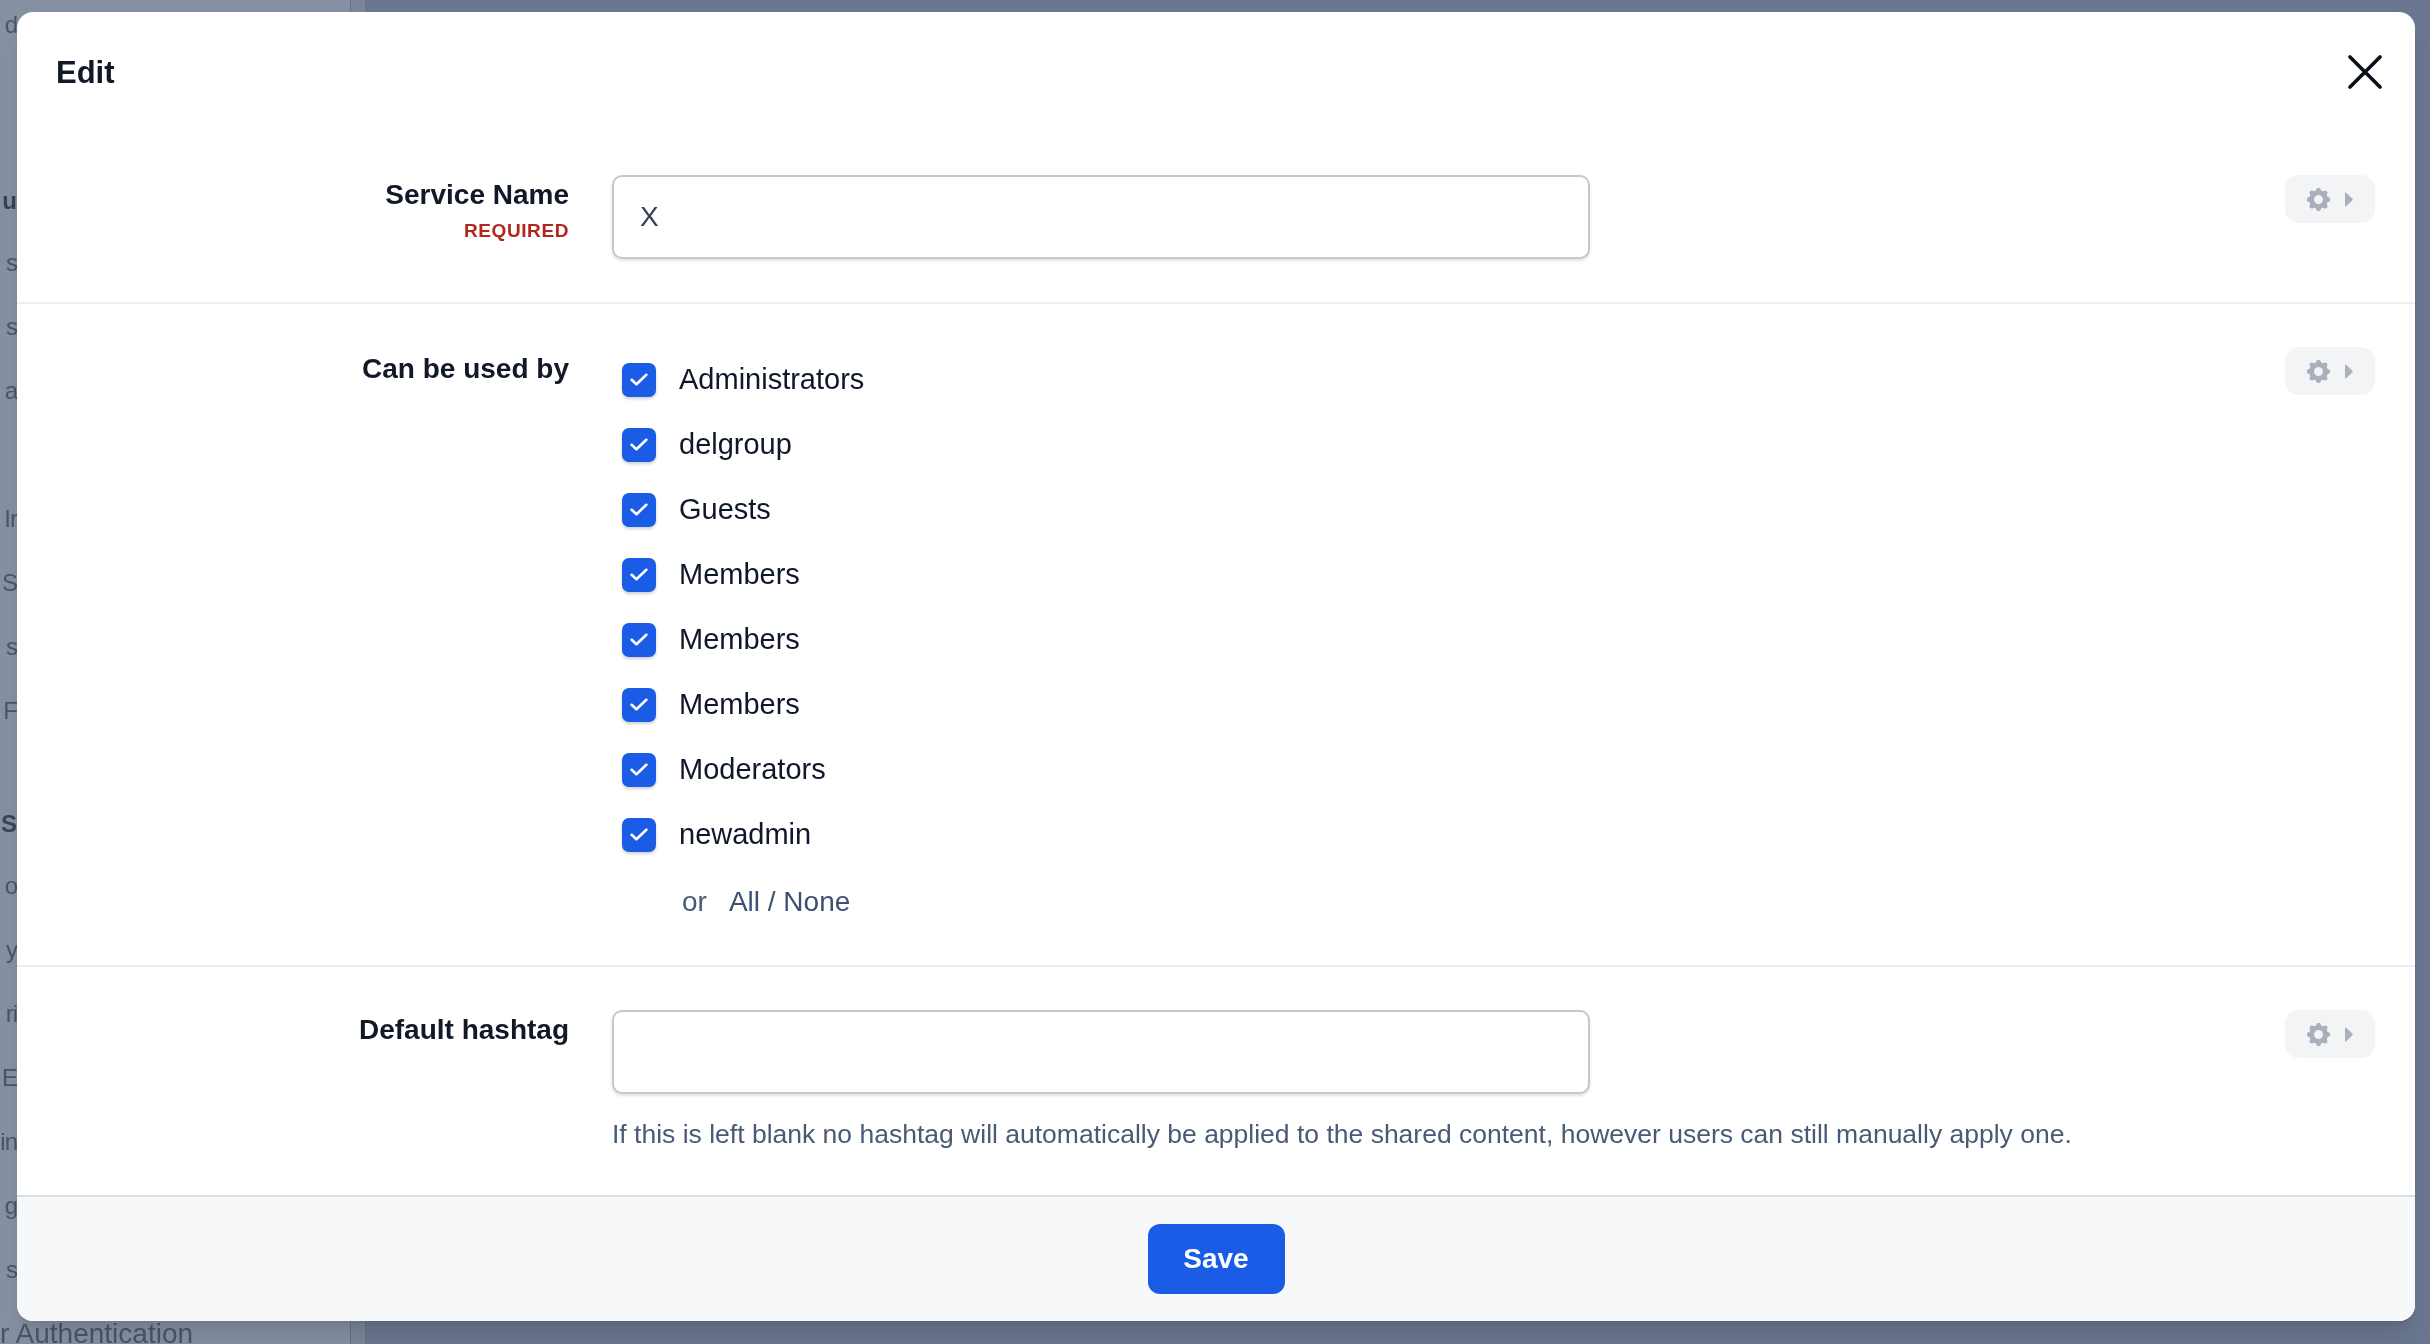 Image resolution: width=2430 pixels, height=1344 pixels. I want to click on checkbox-label: Administrators, so click(772, 379).